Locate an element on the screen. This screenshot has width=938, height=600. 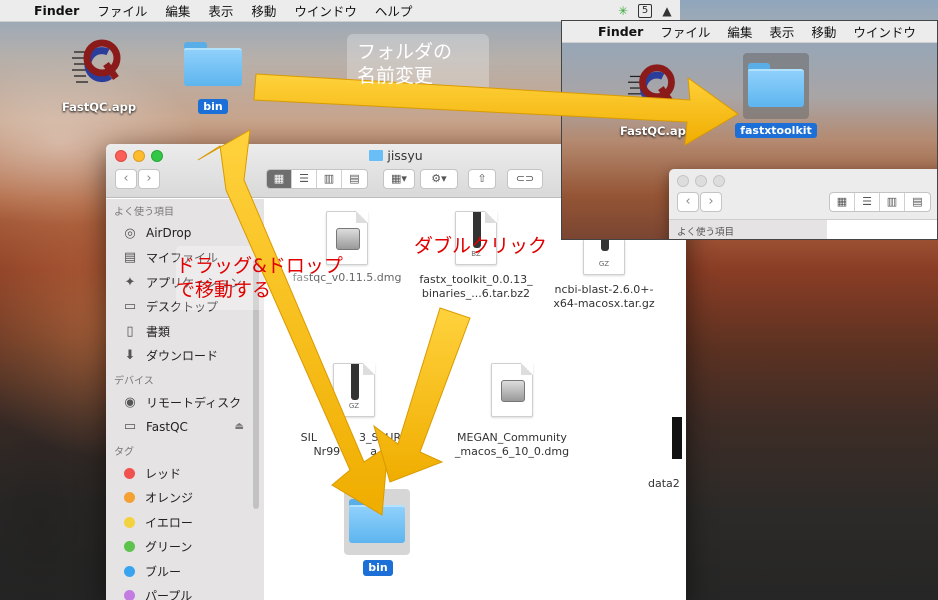
download-icon: ⬇ is located at coordinates (130, 356).